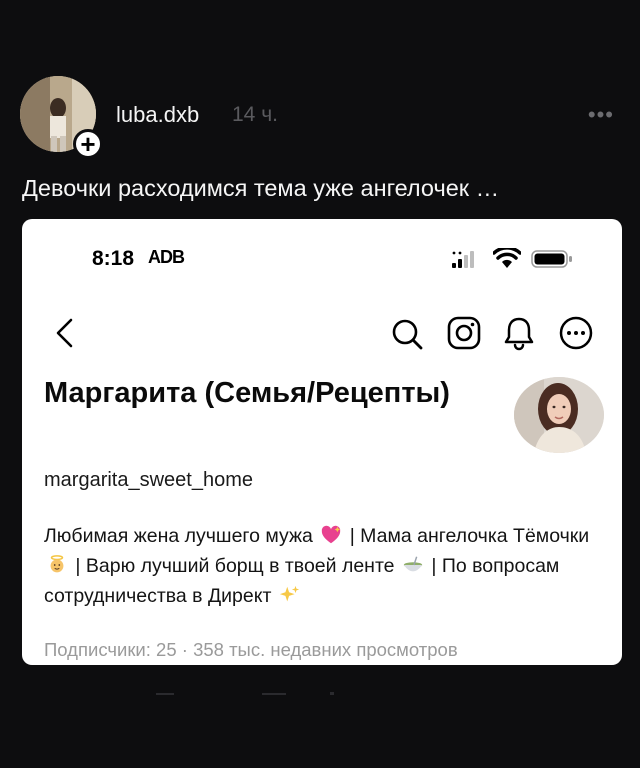  I want to click on profile-name: Маргарита (Семья/Рецепты), so click(247, 393).